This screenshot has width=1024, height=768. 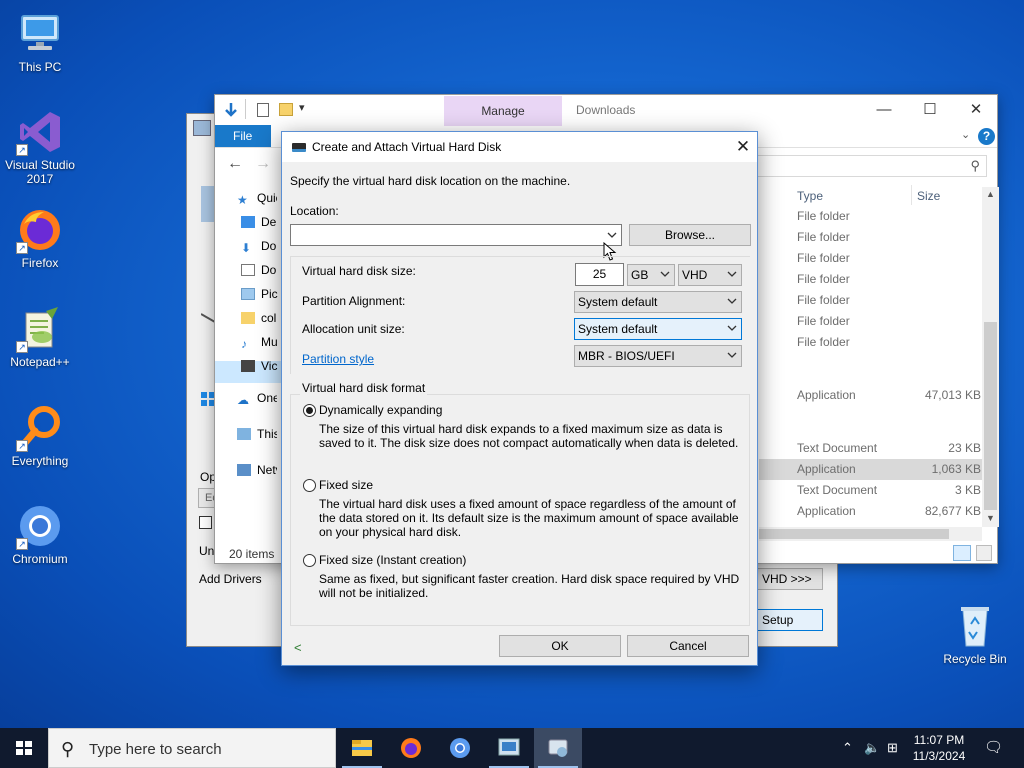 What do you see at coordinates (22, 446) in the screenshot?
I see `shortcut-arrow-icon: ↗` at bounding box center [22, 446].